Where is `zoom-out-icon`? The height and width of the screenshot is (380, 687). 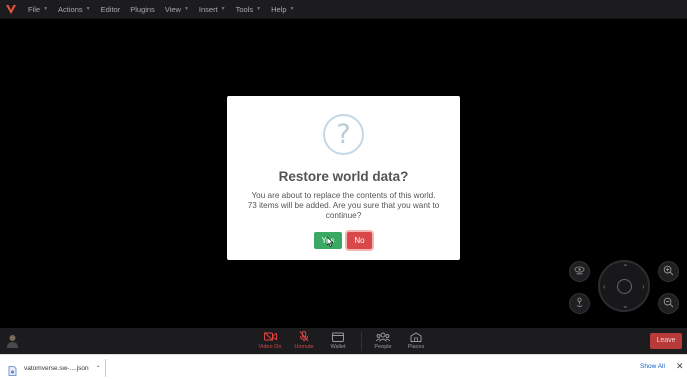 zoom-out-icon is located at coordinates (668, 304).